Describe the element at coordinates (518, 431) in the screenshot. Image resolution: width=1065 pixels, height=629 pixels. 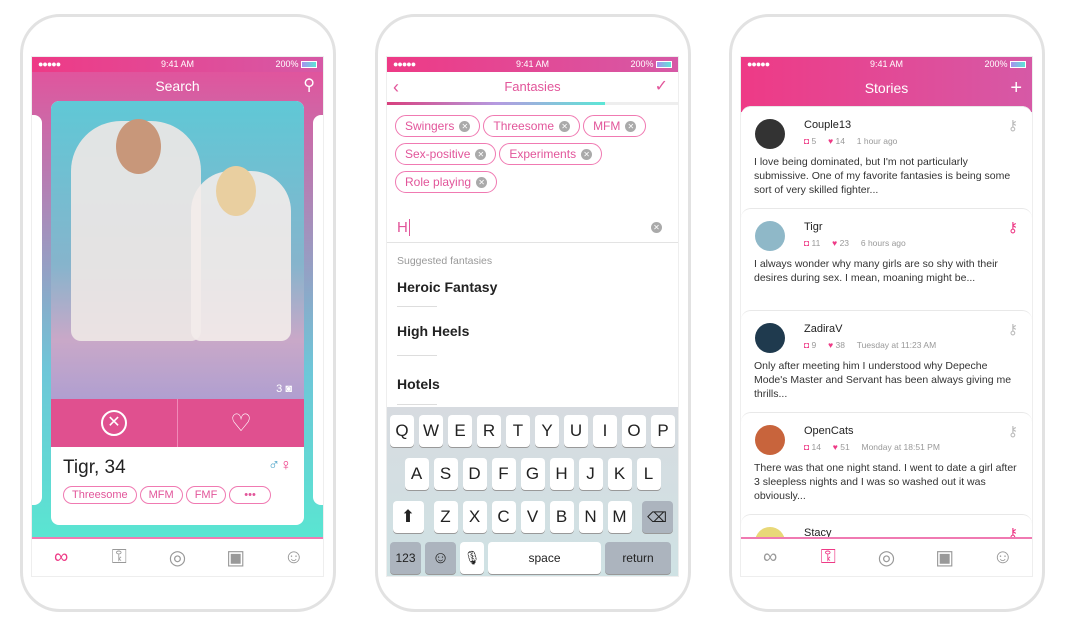
I see `key-t: T` at that location.